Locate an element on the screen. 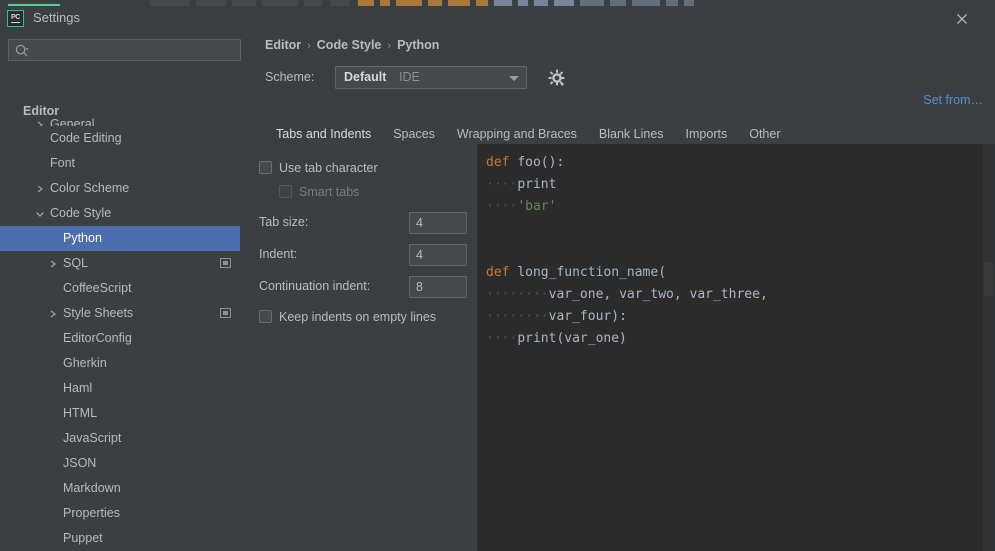 This screenshot has height=551, width=995. sidebar-item-label: JSON is located at coordinates (80, 463).